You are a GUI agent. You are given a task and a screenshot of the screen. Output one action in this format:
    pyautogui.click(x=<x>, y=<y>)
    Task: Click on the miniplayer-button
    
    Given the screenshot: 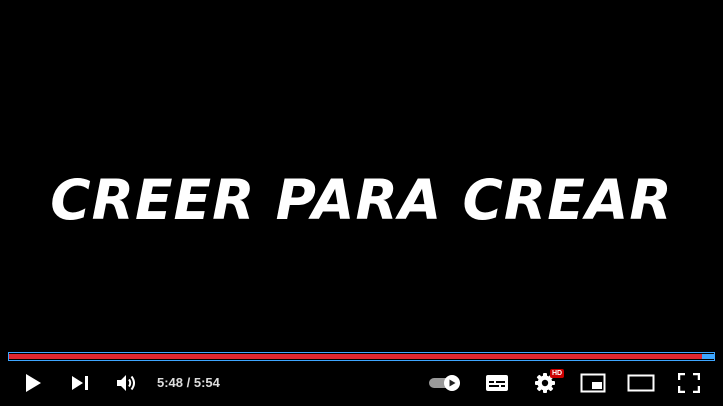 What is the action you would take?
    pyautogui.click(x=593, y=383)
    